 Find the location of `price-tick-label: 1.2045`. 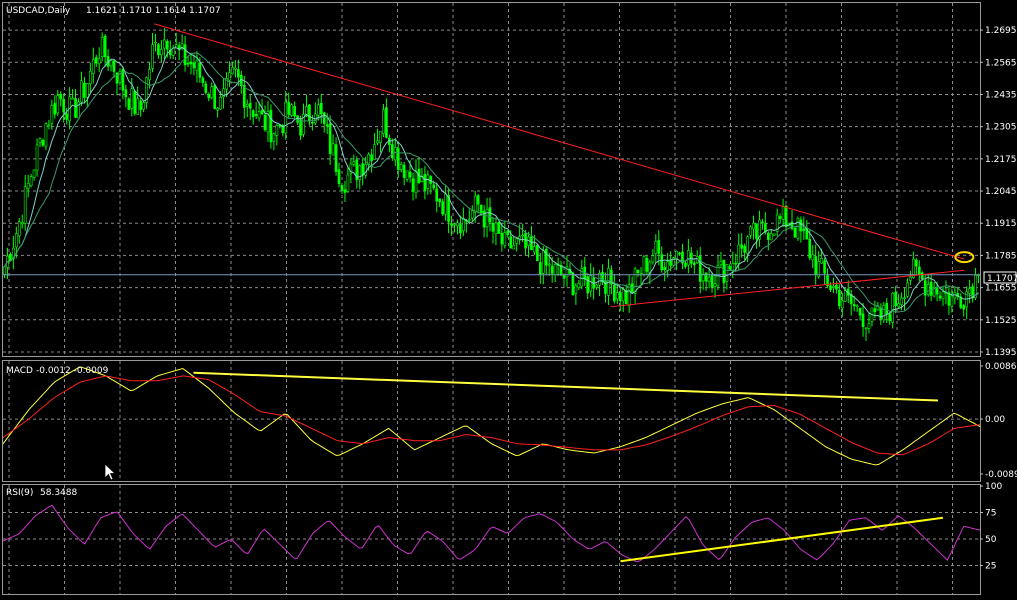

price-tick-label: 1.2045 is located at coordinates (1001, 192).